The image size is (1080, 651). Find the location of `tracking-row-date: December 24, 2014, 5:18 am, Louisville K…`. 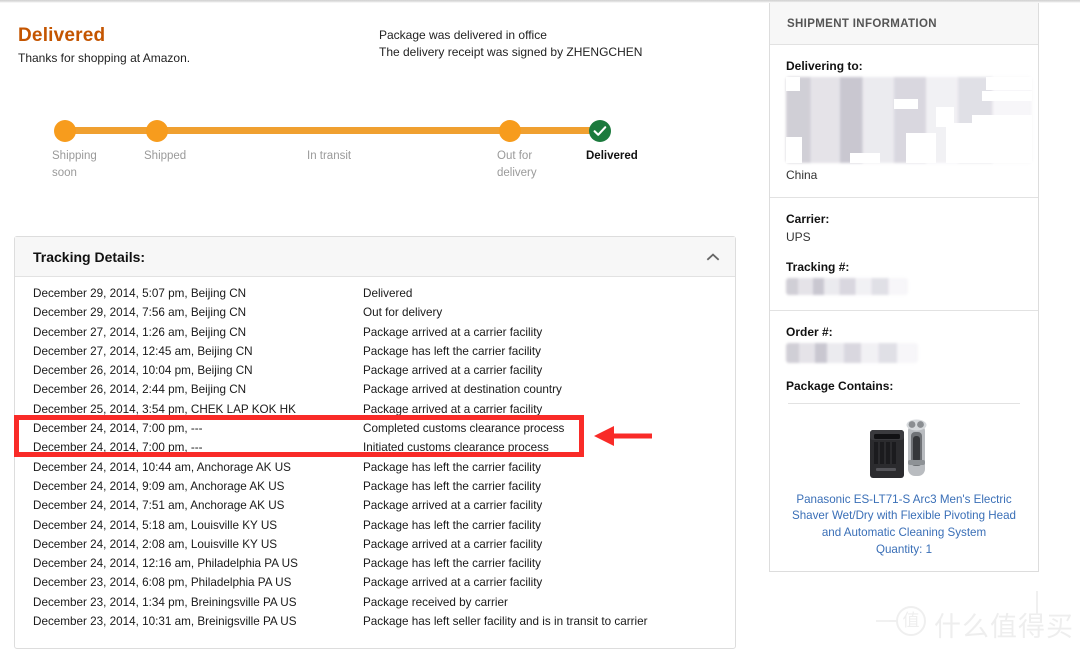

tracking-row-date: December 24, 2014, 5:18 am, Louisville K… is located at coordinates (155, 525).